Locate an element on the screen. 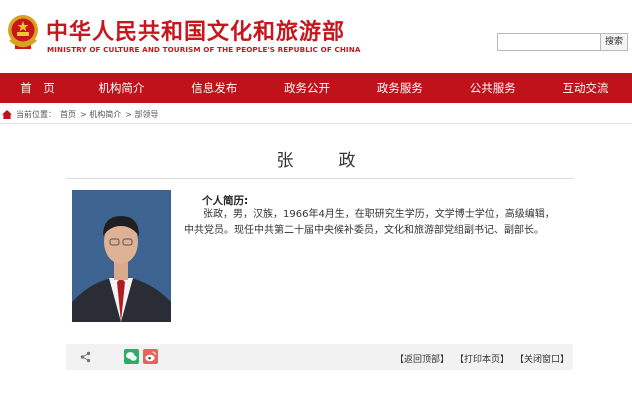 The image size is (632, 403). title-divider is located at coordinates (320, 178).